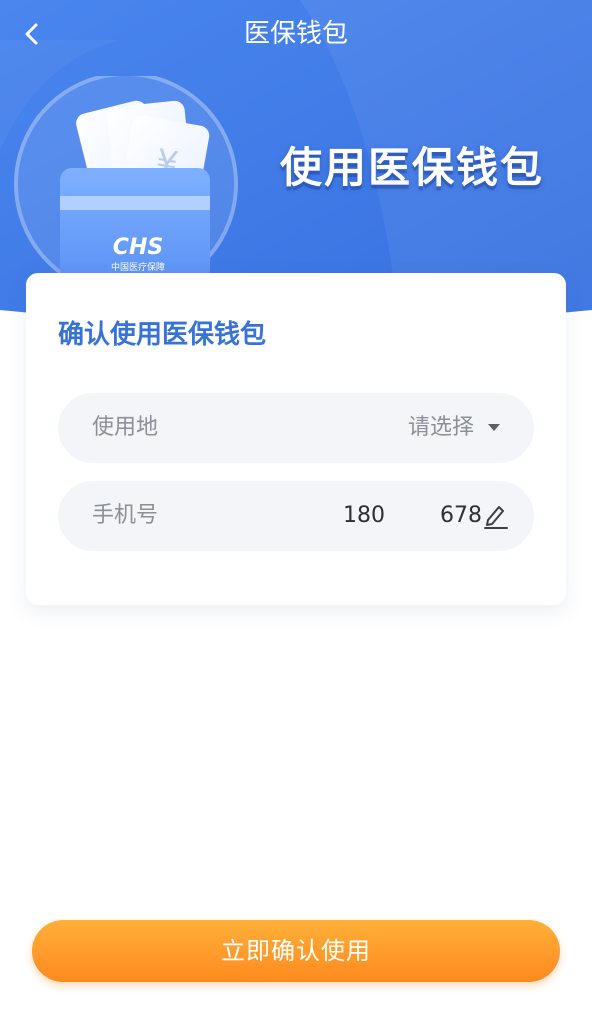  What do you see at coordinates (125, 515) in the screenshot?
I see `phone-label: 手机号` at bounding box center [125, 515].